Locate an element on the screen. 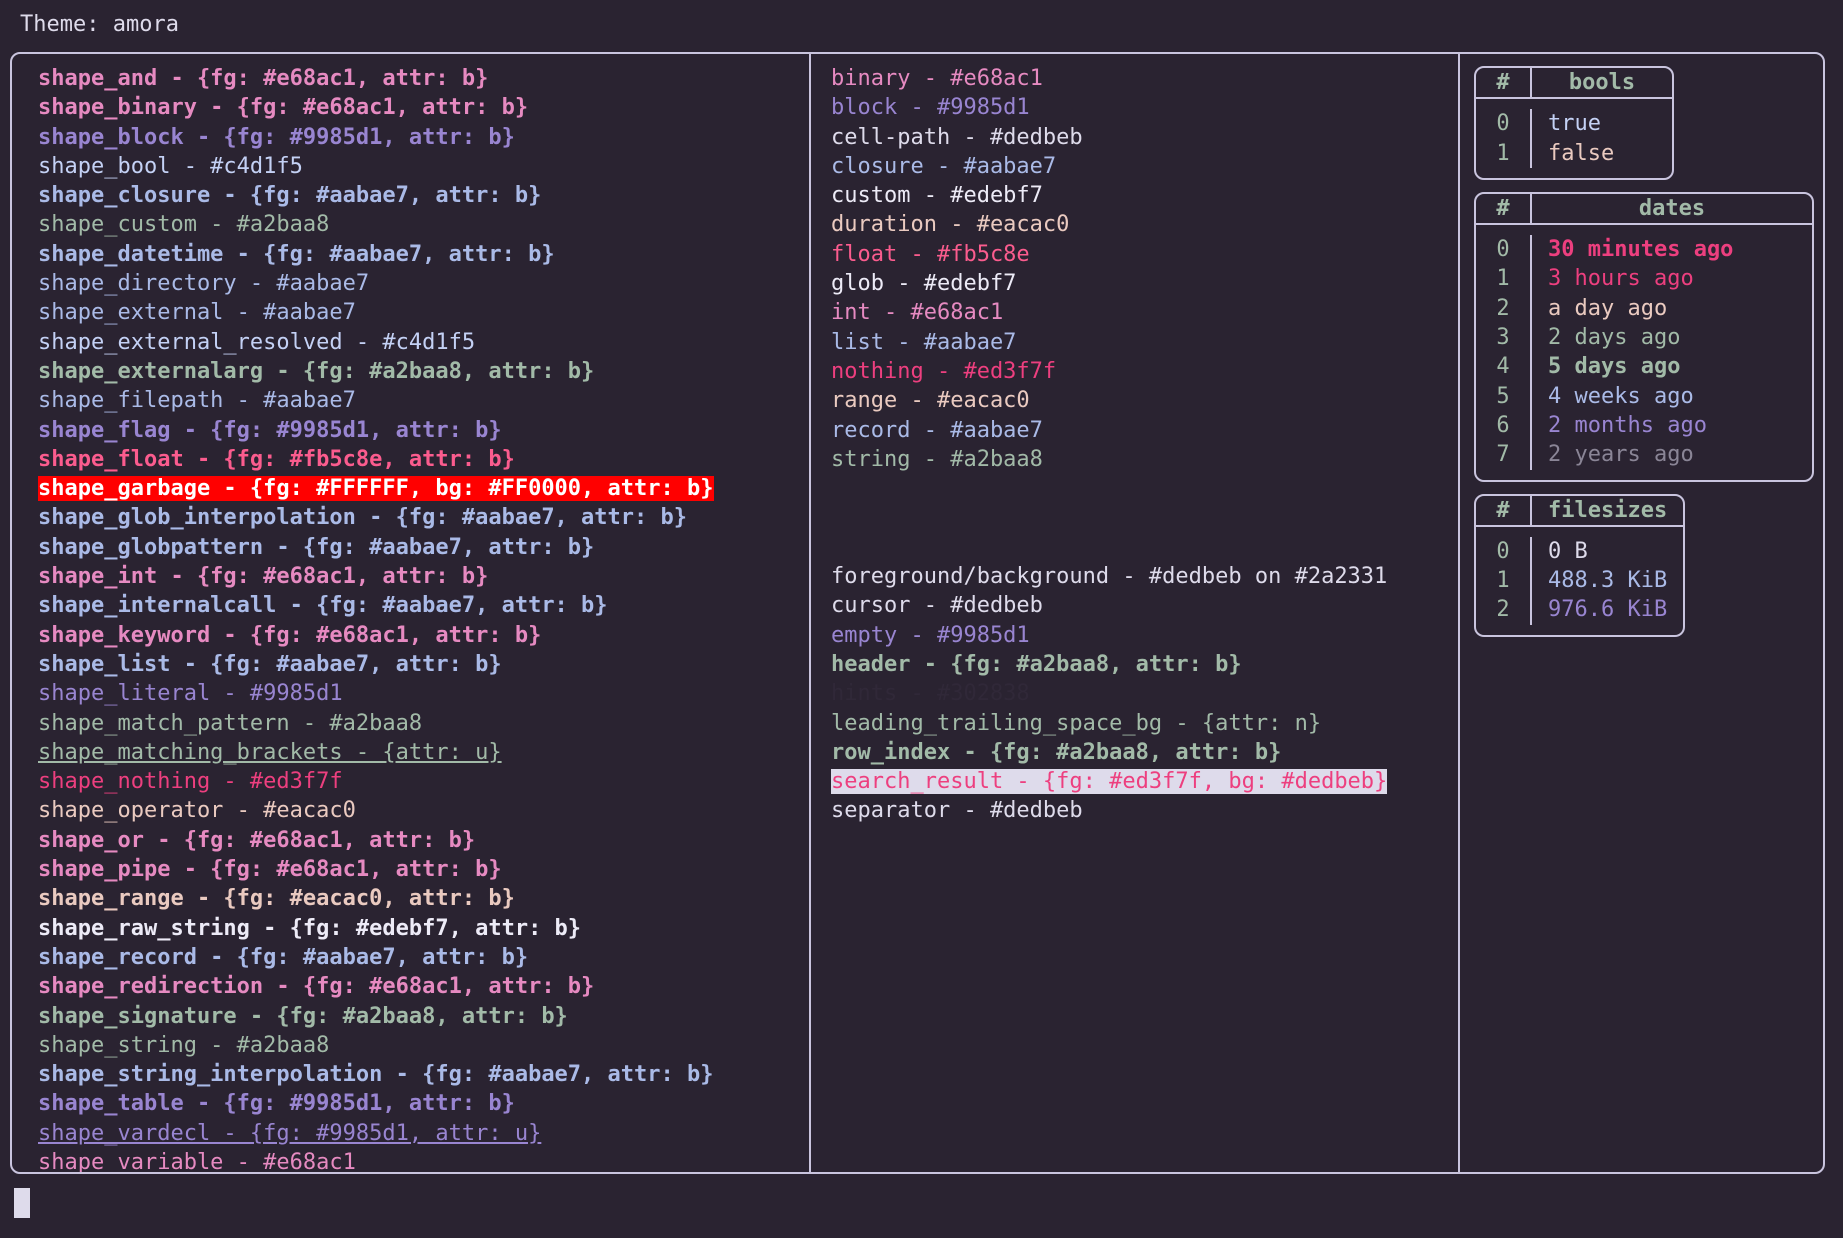  theme-entry: shape_nothing - #ed3f7f is located at coordinates (410, 781).